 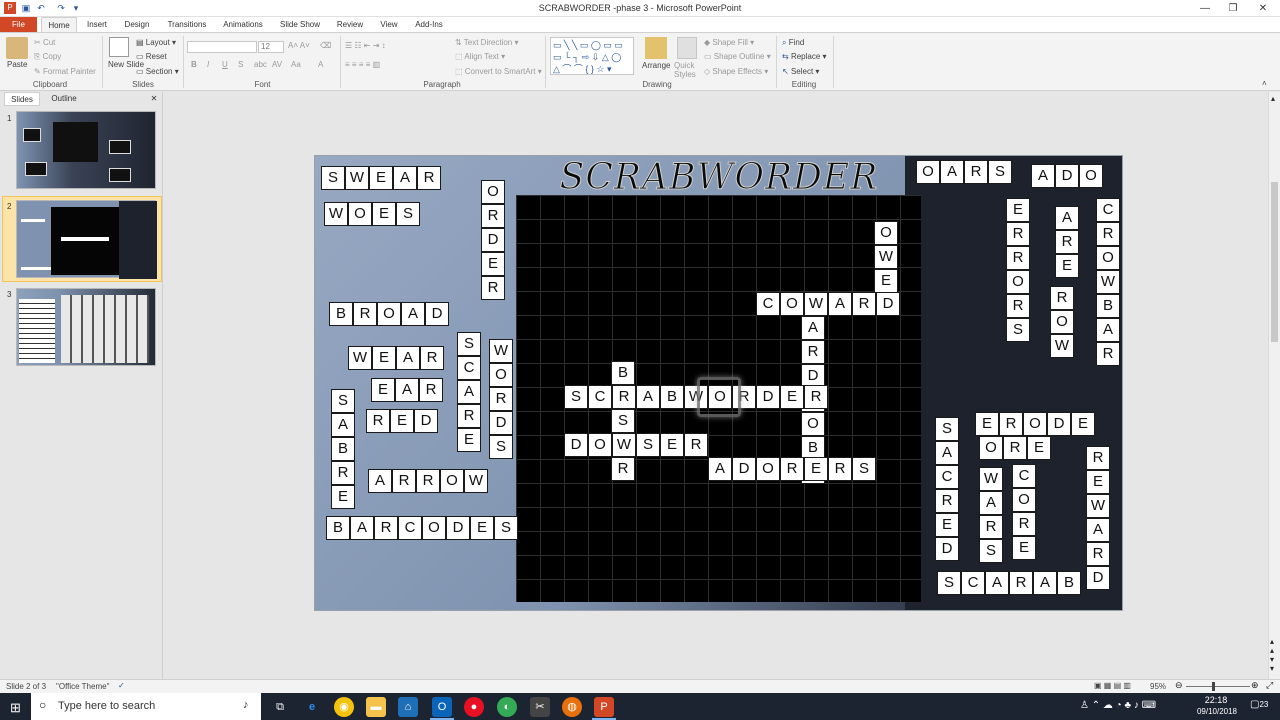 I want to click on align-text-button: ⬚ Align Text ▾, so click(x=480, y=56).